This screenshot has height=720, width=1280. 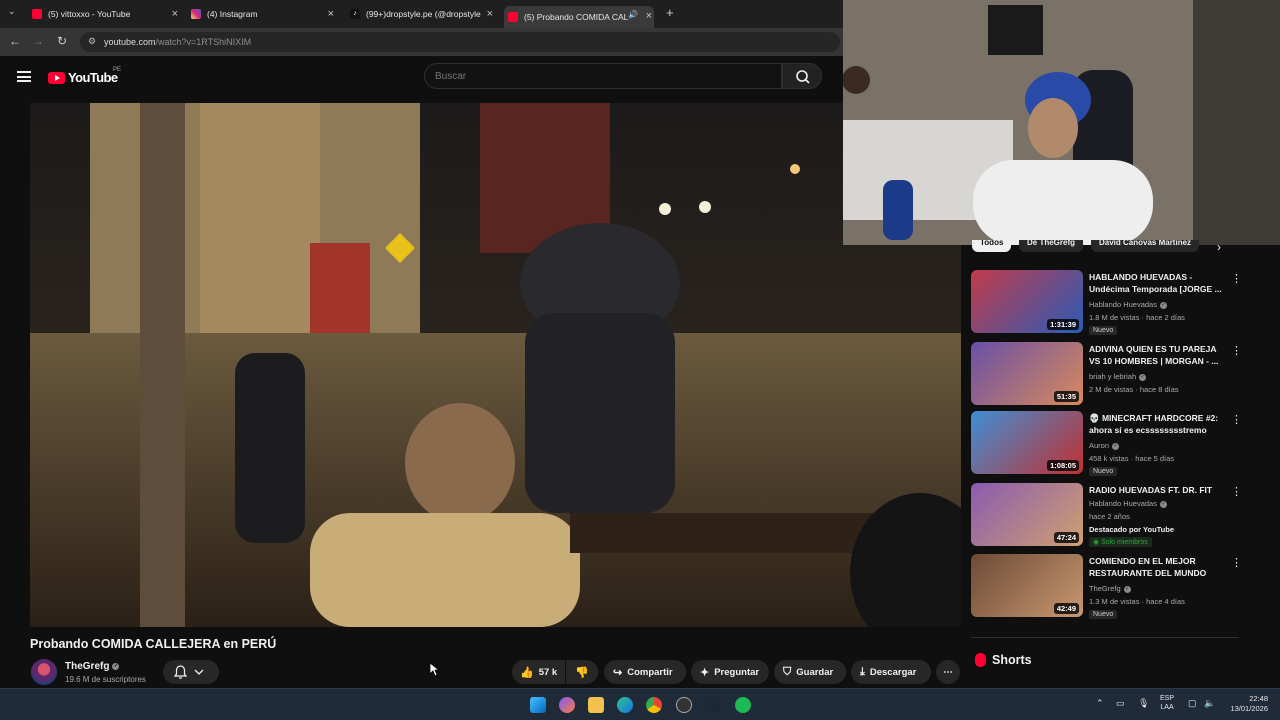 I want to click on browser-tab-4-active: (5) Probando COMIDA CAL 🔊 ×, so click(x=579, y=17).